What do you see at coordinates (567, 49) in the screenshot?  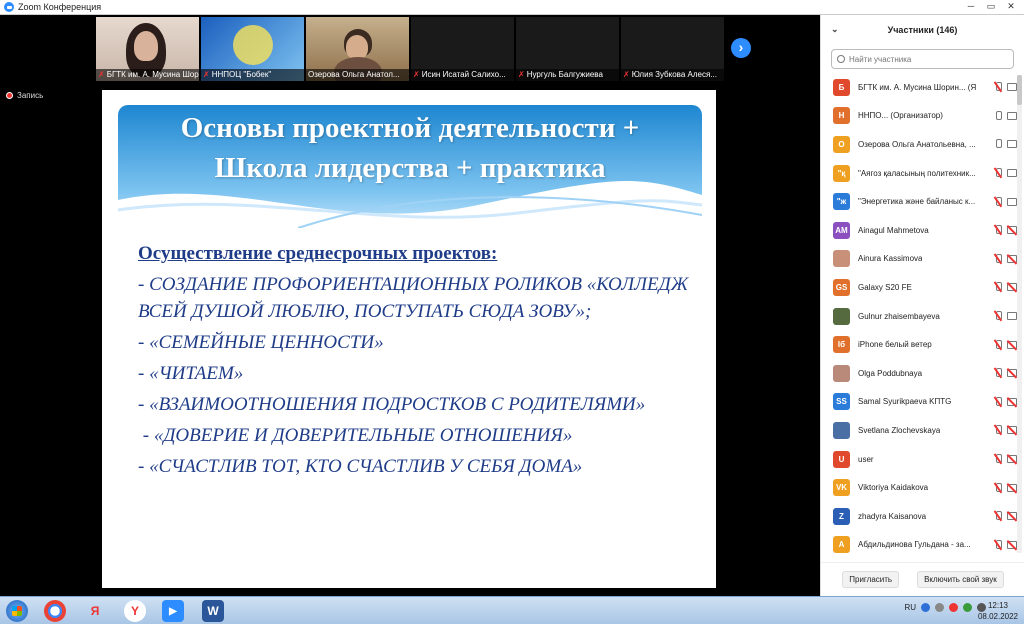 I see `video-tile: ✗ Нургуль Балгужиева` at bounding box center [567, 49].